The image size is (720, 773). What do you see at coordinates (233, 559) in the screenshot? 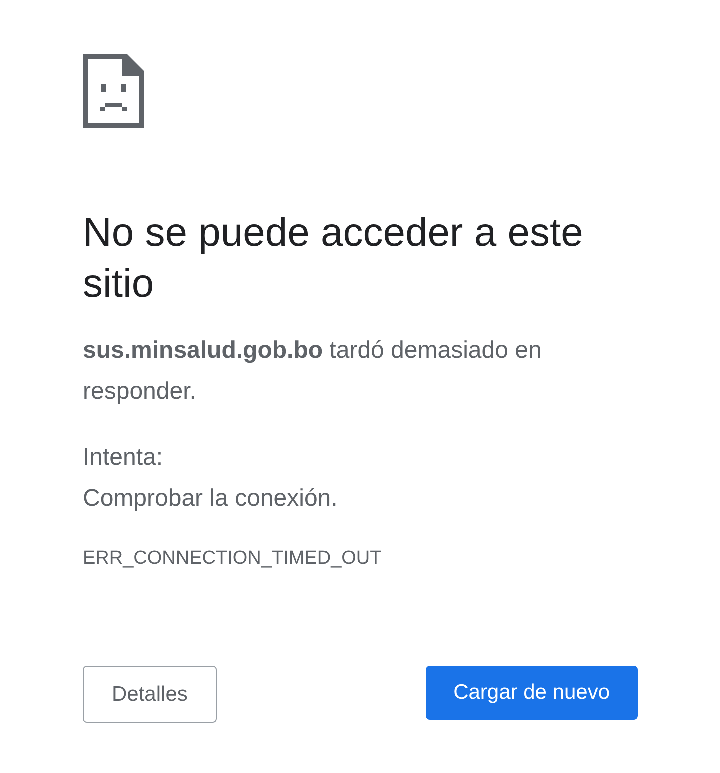
I see `error-code: ERR_CONNECTION_TIMED_OUT` at bounding box center [233, 559].